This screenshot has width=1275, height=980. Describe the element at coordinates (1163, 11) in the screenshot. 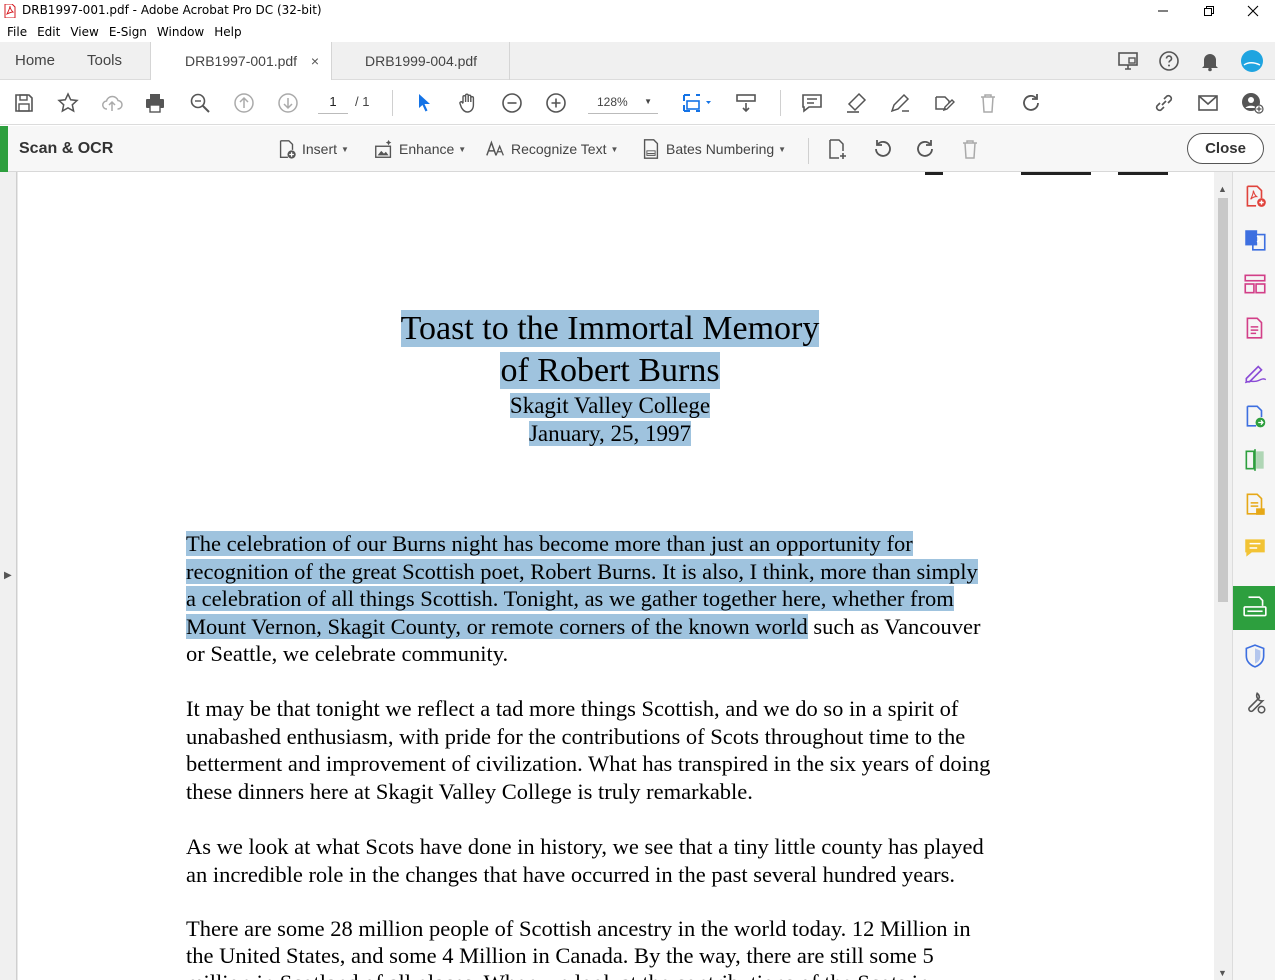

I see `minimize-button` at that location.